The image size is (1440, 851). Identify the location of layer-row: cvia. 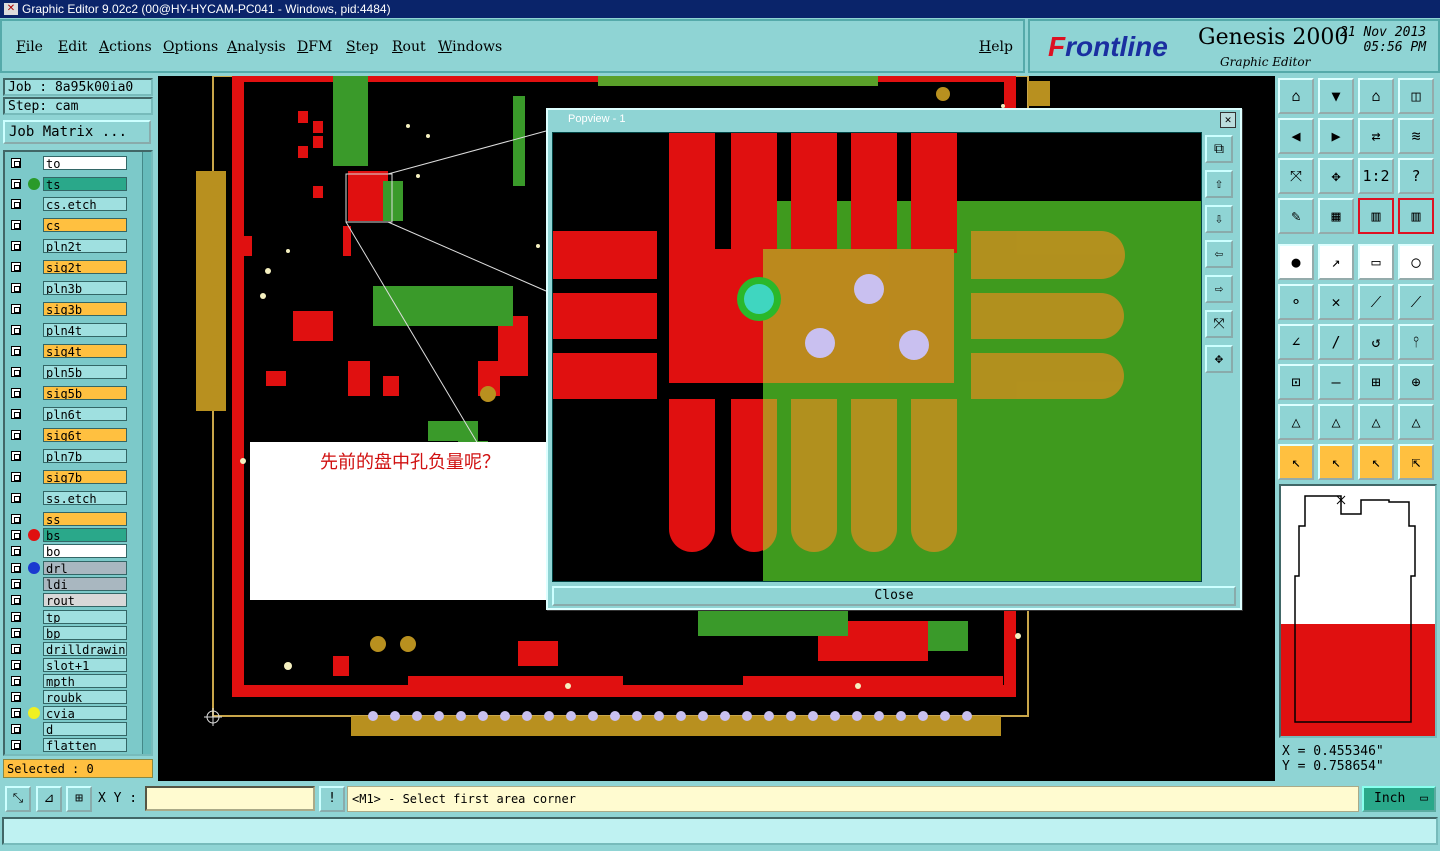
(69, 713).